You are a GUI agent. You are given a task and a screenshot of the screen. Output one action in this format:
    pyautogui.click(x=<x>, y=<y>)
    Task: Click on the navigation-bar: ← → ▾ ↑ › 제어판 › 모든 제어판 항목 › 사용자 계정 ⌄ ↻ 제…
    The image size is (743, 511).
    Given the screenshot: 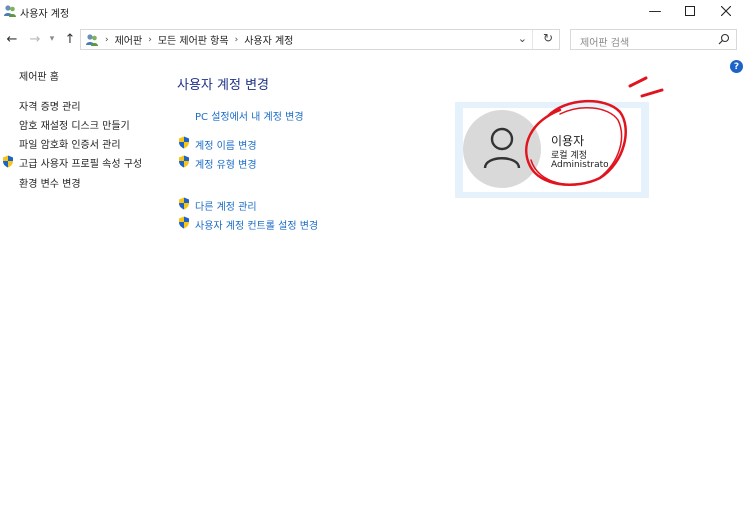 What is the action you would take?
    pyautogui.click(x=371, y=40)
    